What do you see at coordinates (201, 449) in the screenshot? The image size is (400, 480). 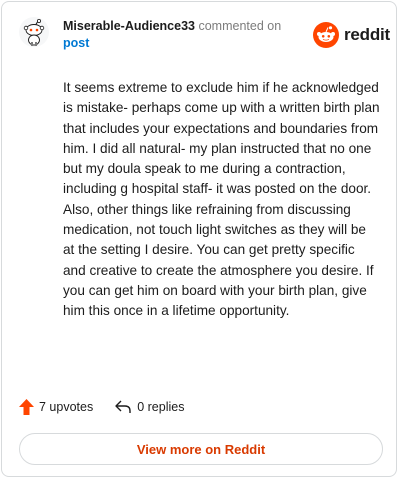 I see `view-more-button: View more on Reddit` at bounding box center [201, 449].